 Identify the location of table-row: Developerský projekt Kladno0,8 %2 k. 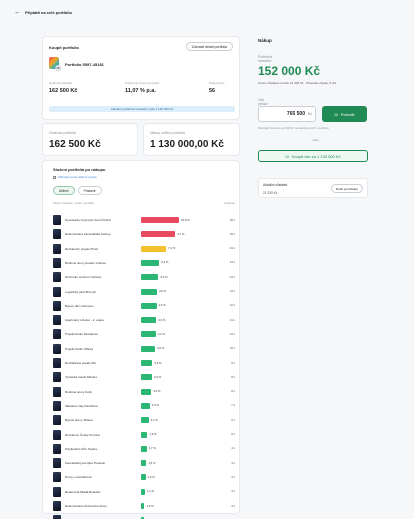
(144, 516).